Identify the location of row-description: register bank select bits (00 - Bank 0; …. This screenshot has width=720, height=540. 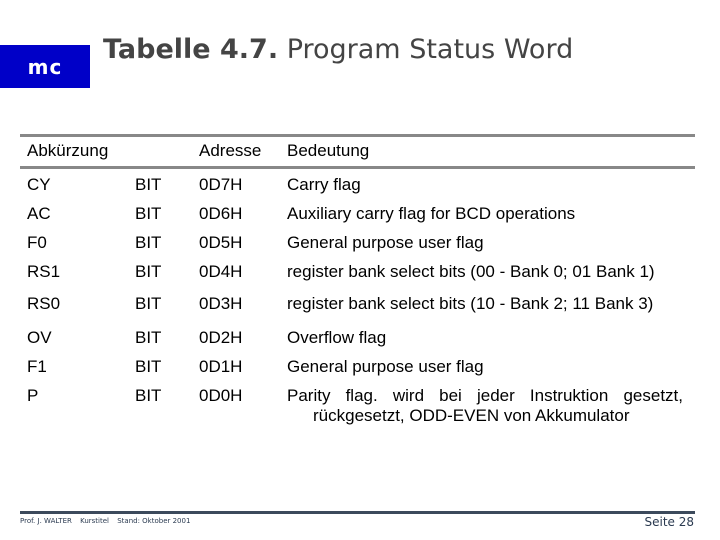
(471, 271).